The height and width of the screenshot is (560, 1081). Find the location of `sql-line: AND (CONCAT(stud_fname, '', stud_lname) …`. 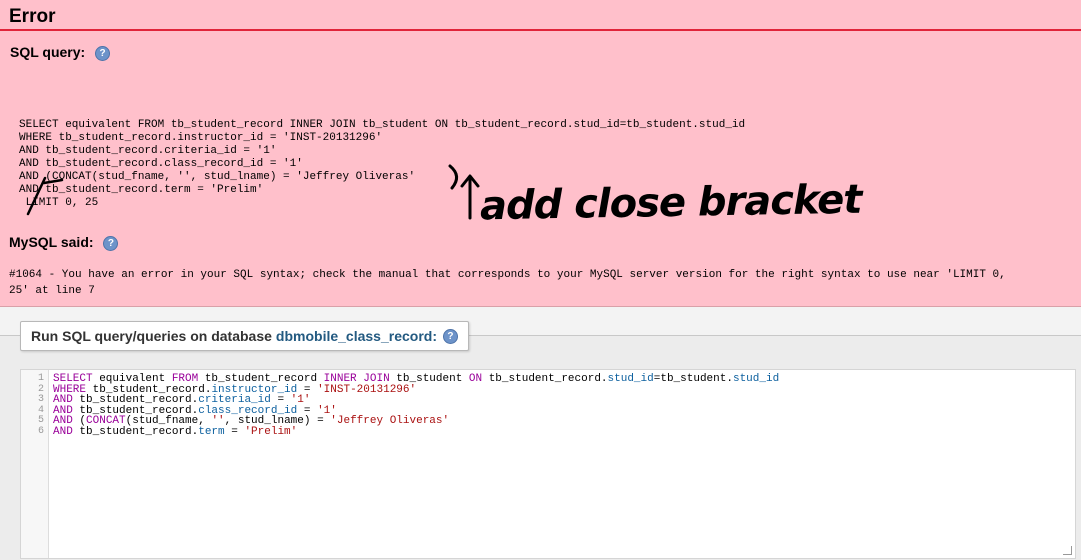

sql-line: AND (CONCAT(stud_fname, '', stud_lname) … is located at coordinates (217, 177).